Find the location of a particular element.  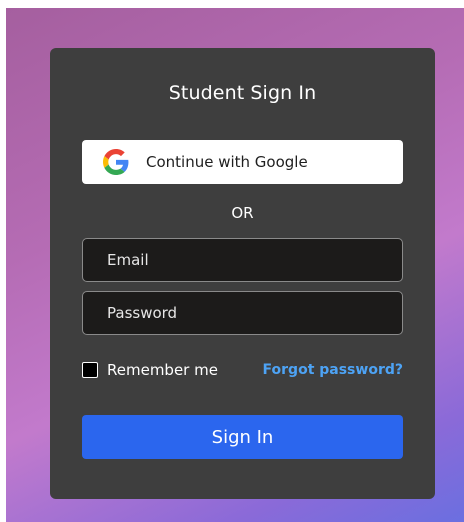

password-field is located at coordinates (242, 313).